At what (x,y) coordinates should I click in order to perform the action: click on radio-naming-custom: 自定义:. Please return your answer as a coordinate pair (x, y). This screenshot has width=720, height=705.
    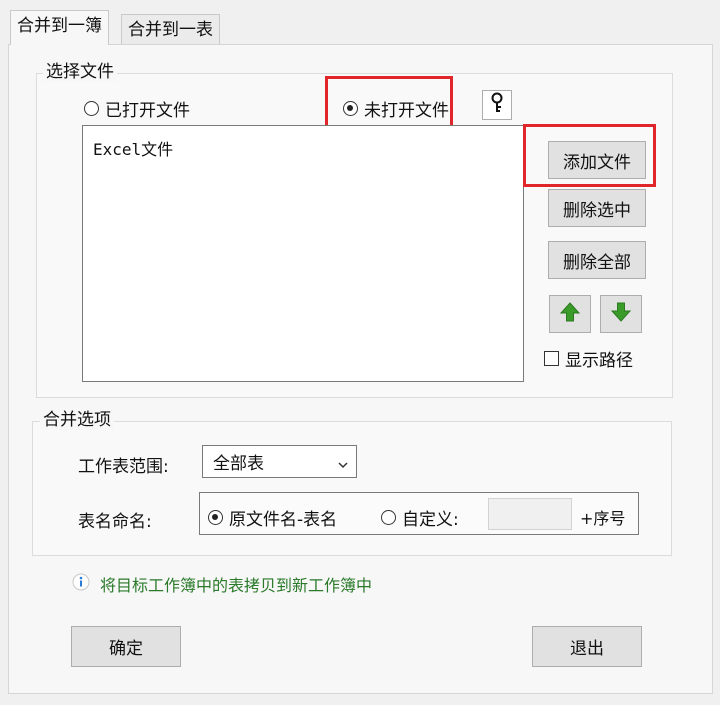
    Looking at the image, I should click on (420, 517).